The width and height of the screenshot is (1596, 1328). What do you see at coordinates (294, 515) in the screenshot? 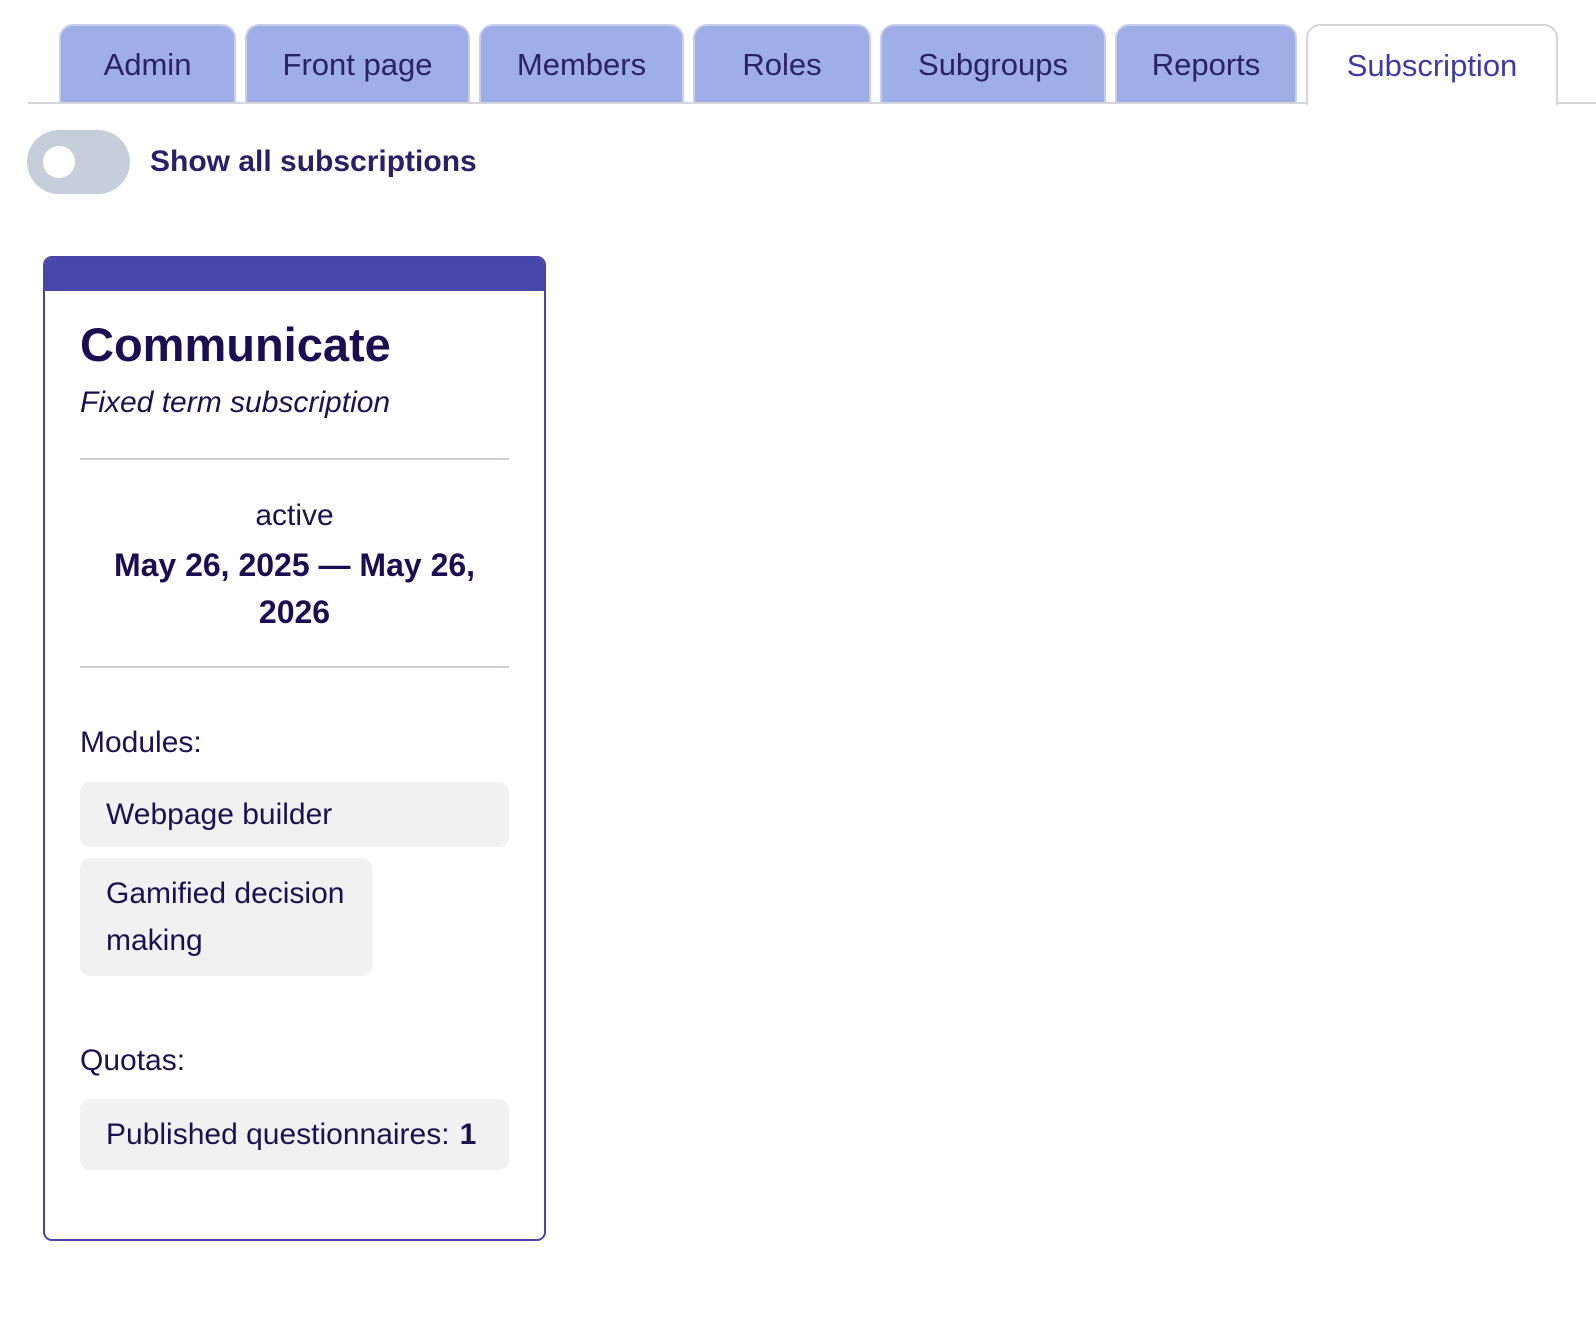
I see `subscription-status: active` at bounding box center [294, 515].